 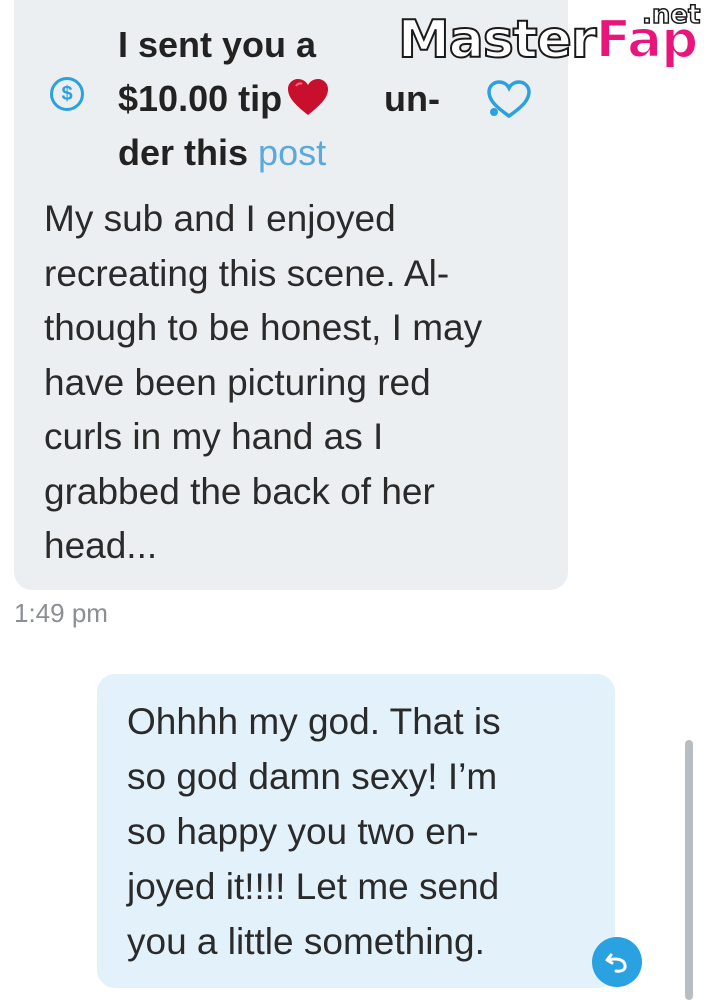 I want to click on outgoing-line: you a little something., so click(x=306, y=941).